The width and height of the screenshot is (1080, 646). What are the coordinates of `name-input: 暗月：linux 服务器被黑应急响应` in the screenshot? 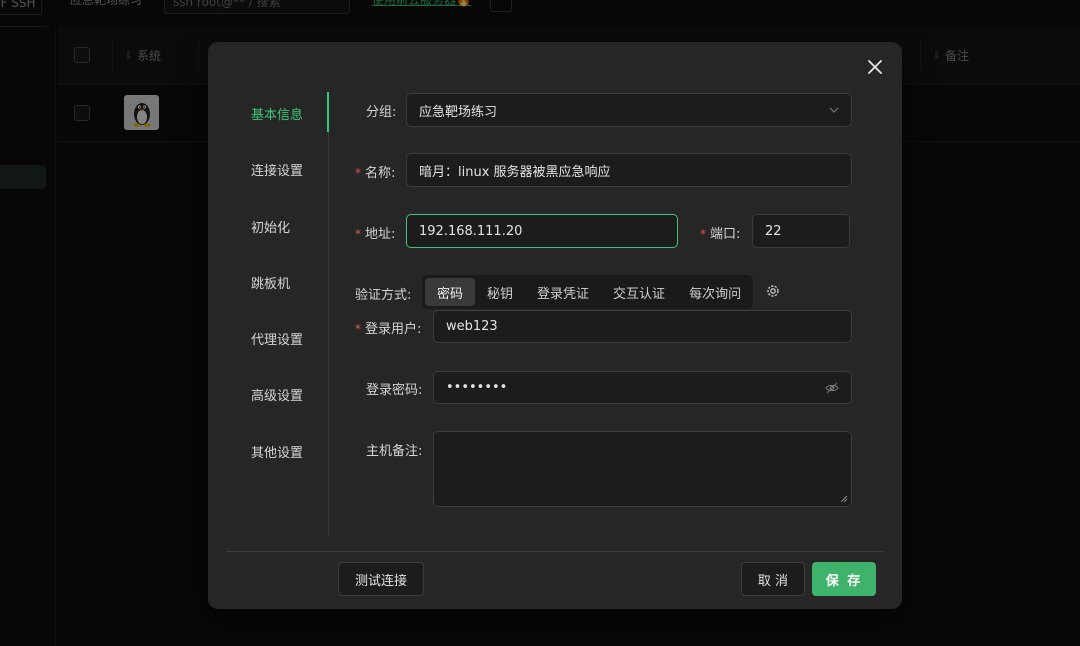 It's located at (629, 170).